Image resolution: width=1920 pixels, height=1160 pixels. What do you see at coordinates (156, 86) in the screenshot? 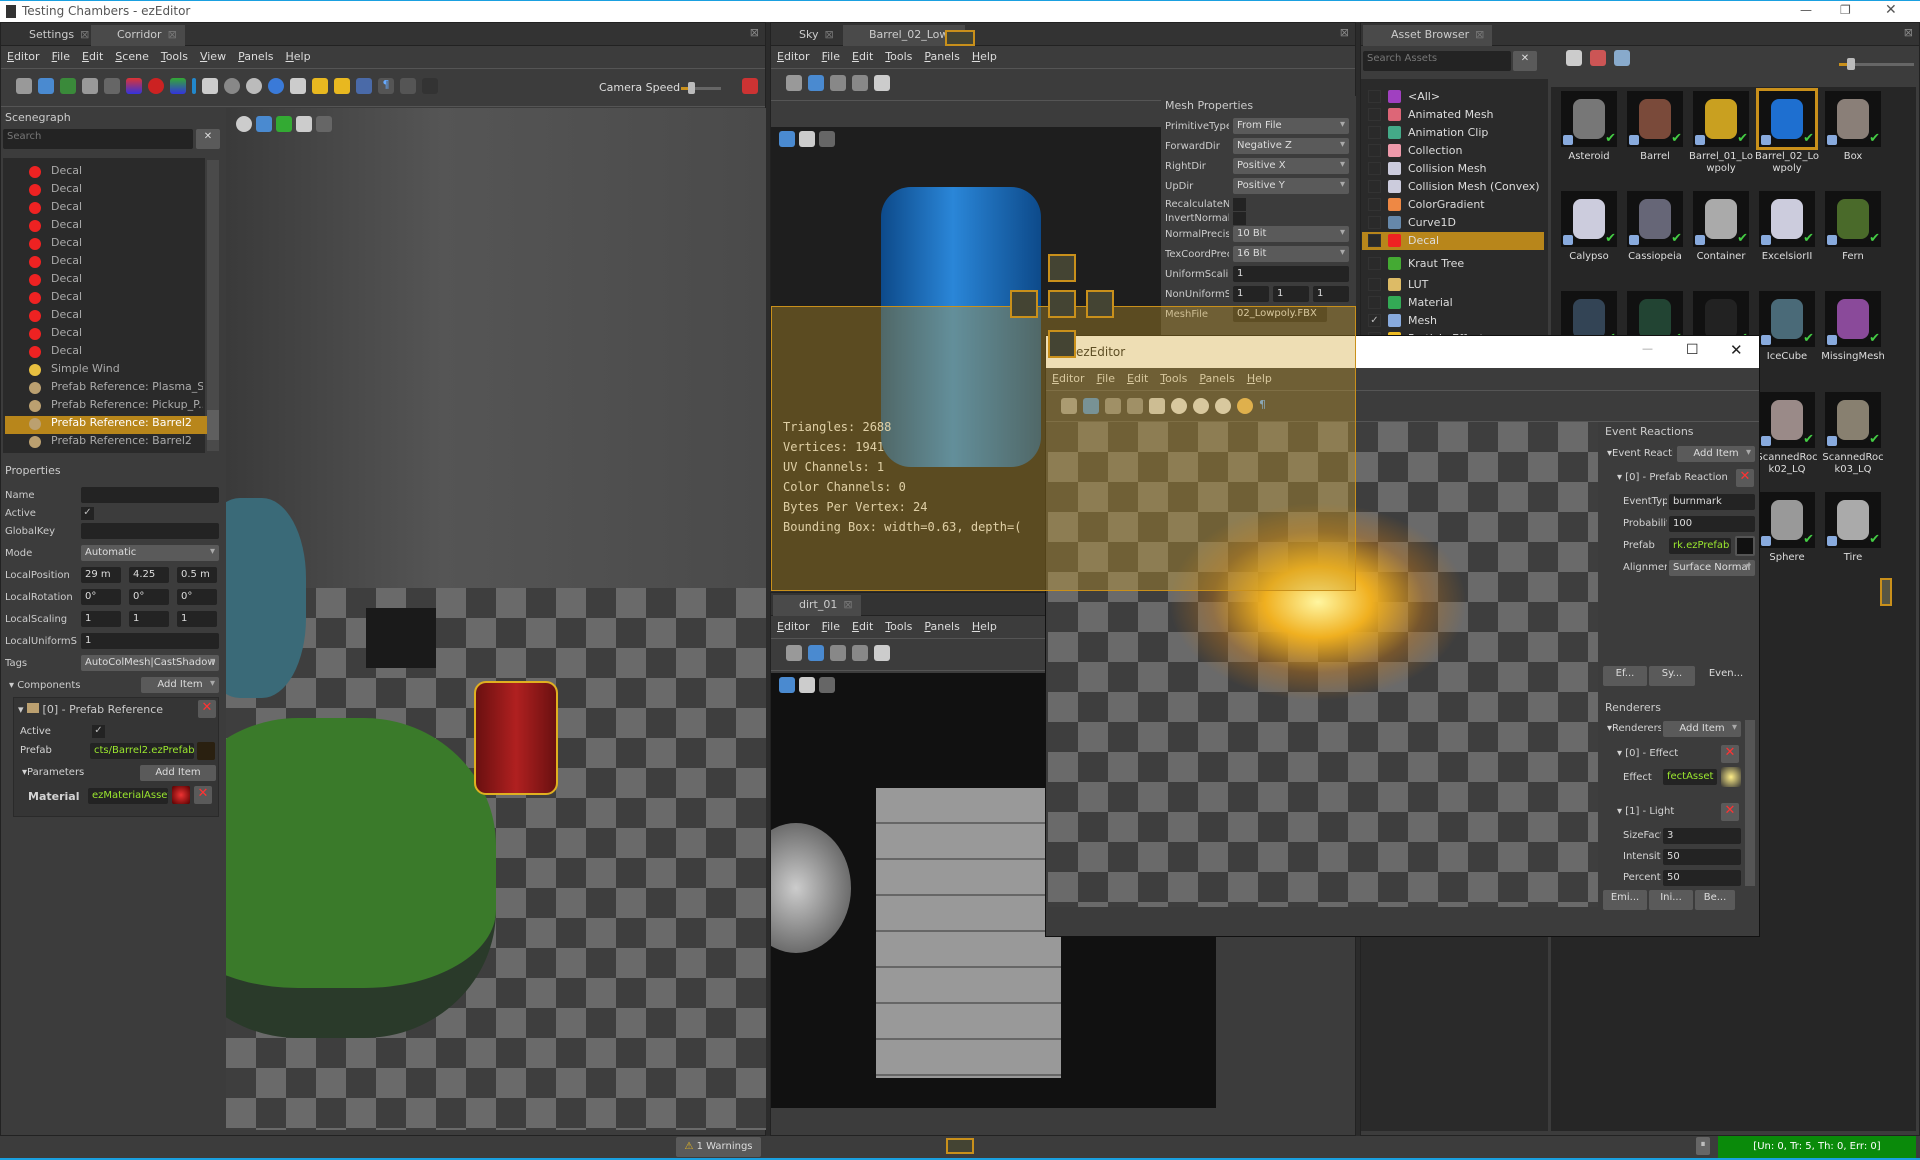
I see `rotate-gizmo-icon` at bounding box center [156, 86].